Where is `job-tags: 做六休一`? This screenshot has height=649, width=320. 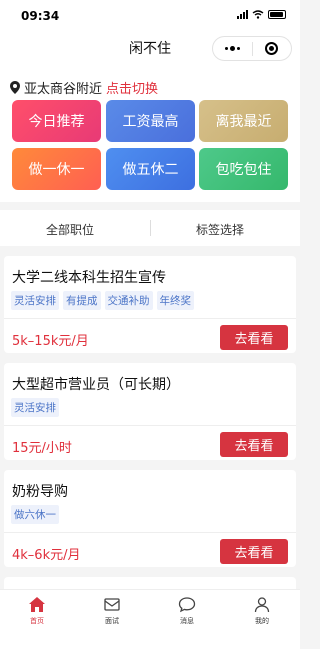
job-tags: 做六休一 is located at coordinates (35, 514).